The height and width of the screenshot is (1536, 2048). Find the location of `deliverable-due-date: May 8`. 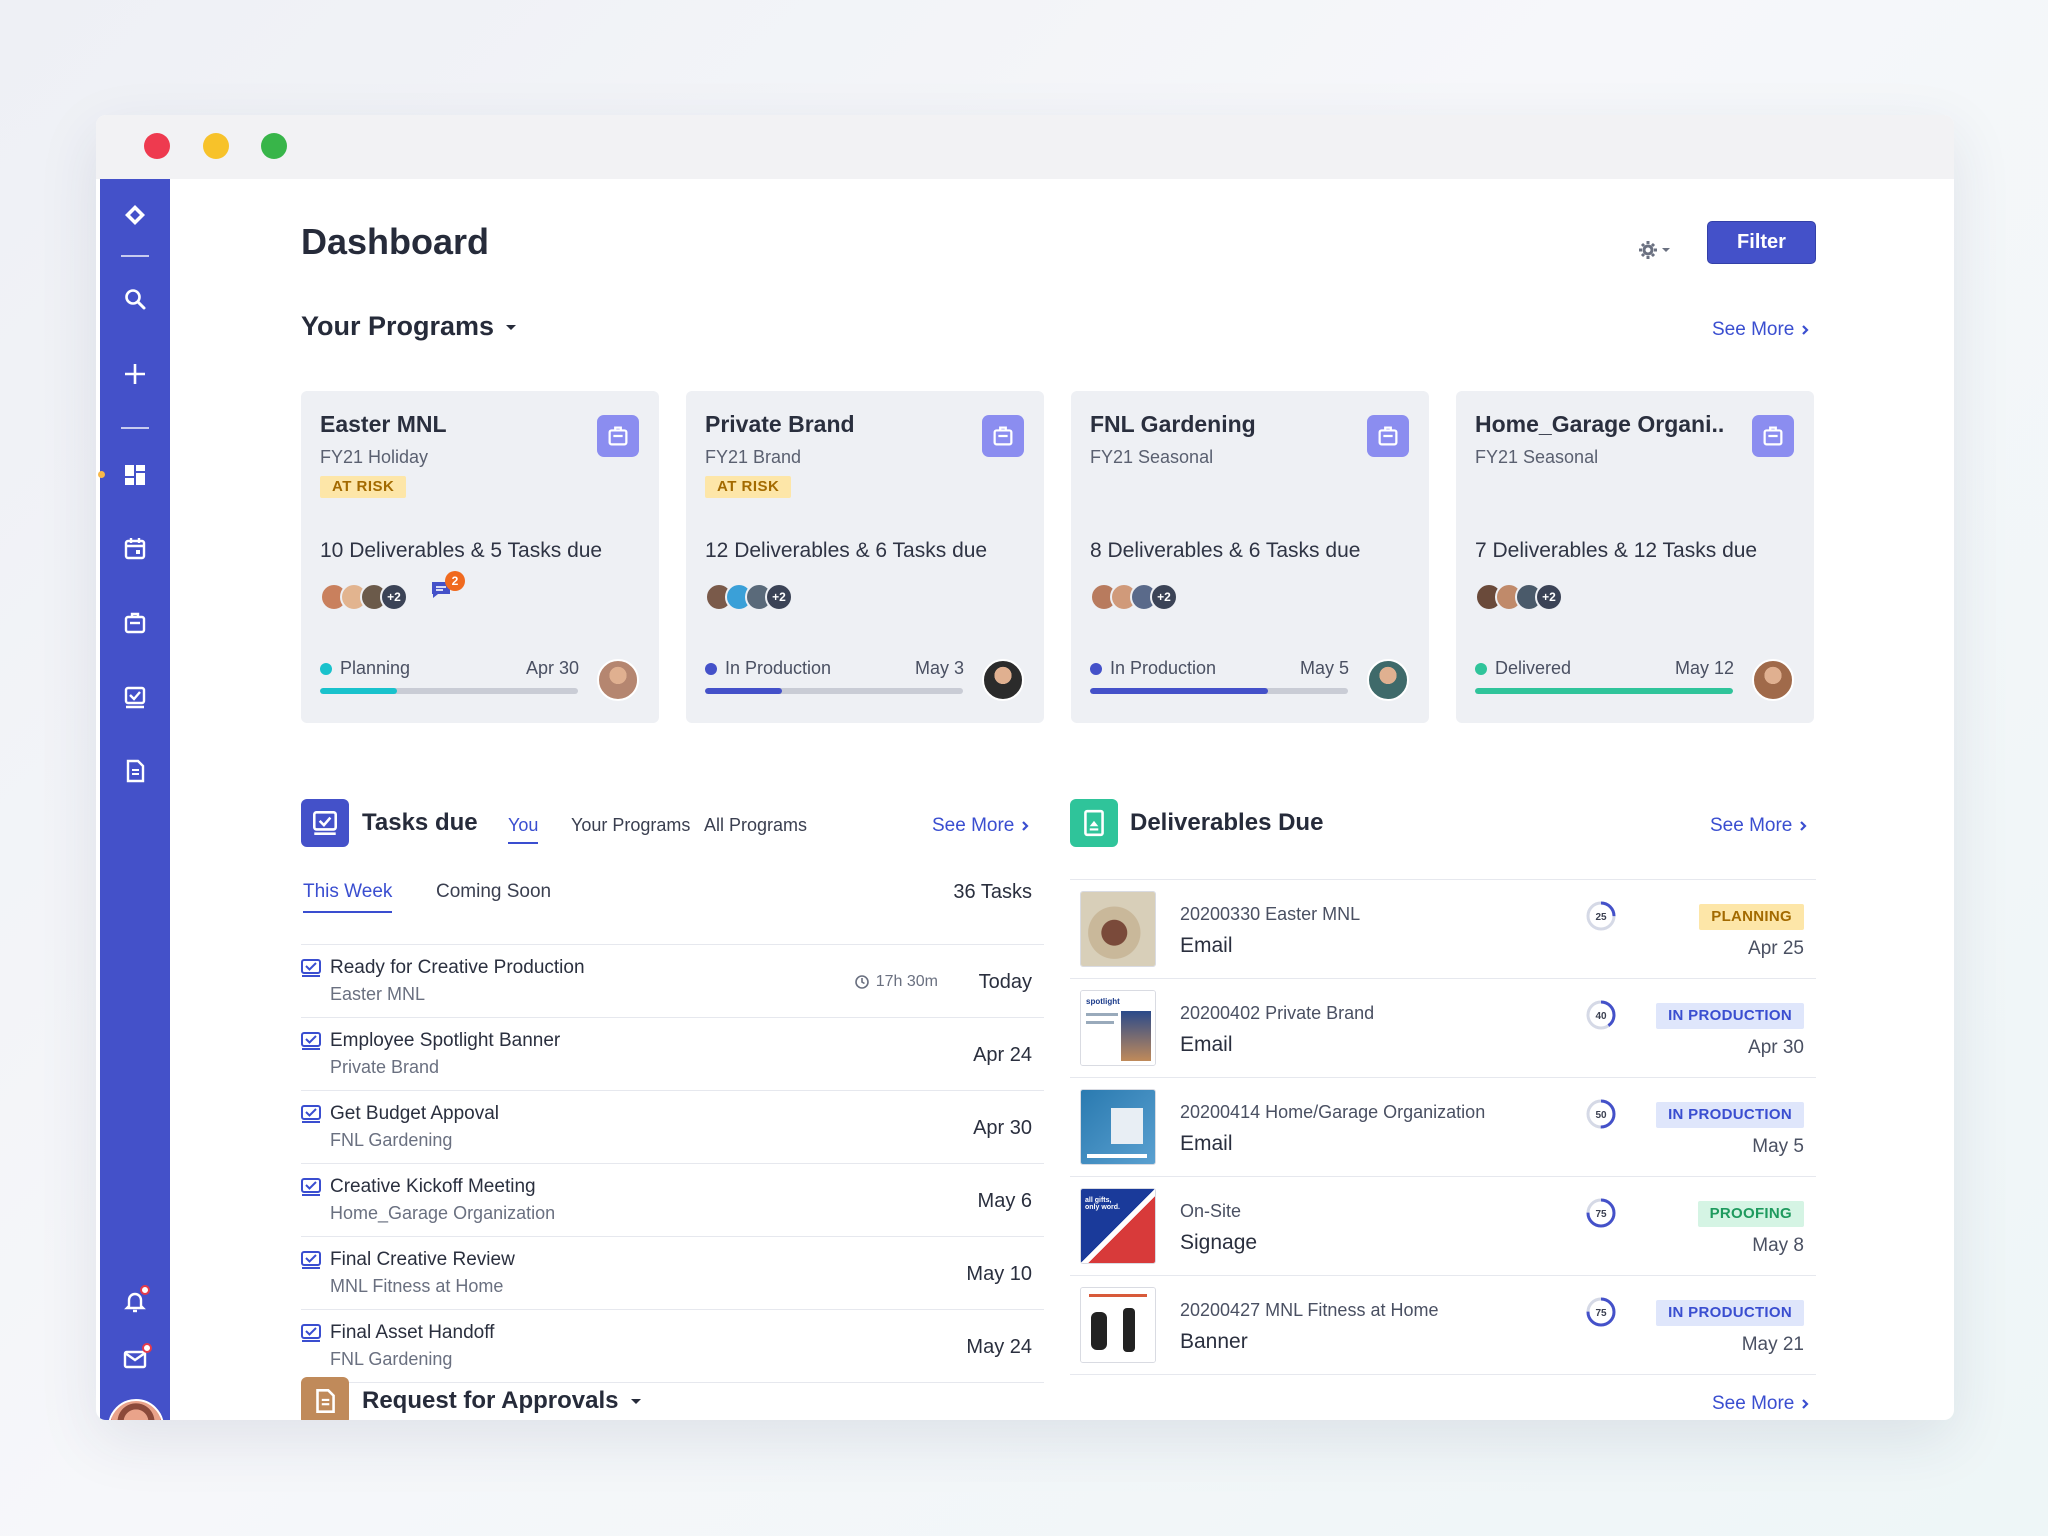

deliverable-due-date: May 8 is located at coordinates (1778, 1245).